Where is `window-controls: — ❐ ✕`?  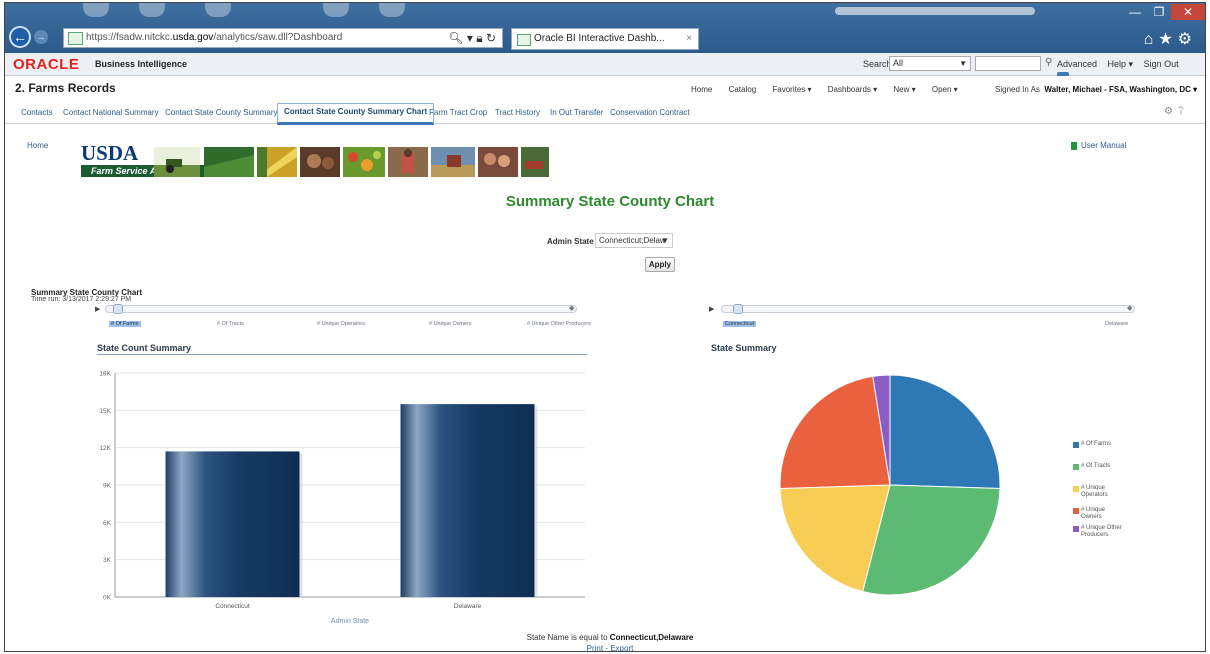
window-controls: — ❐ ✕ is located at coordinates (1164, 12).